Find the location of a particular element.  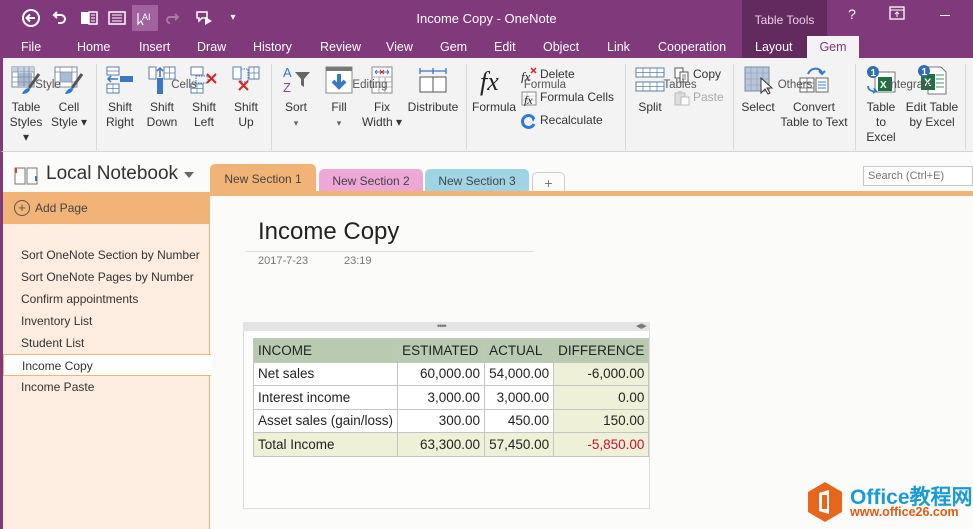

table-cell: 150.00 is located at coordinates (601, 420).